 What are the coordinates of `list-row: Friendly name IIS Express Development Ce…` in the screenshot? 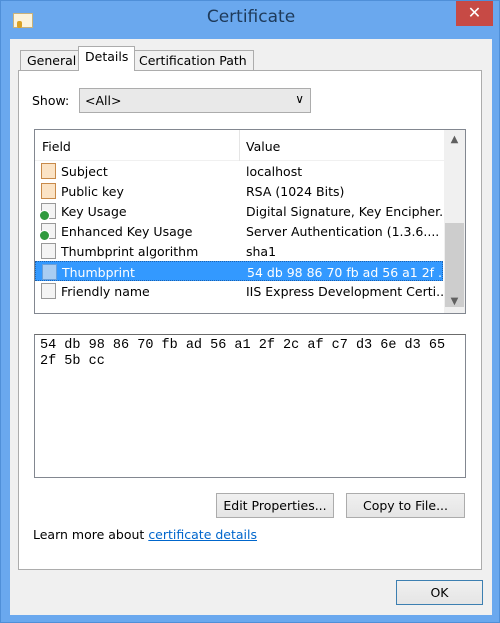 It's located at (241, 291).